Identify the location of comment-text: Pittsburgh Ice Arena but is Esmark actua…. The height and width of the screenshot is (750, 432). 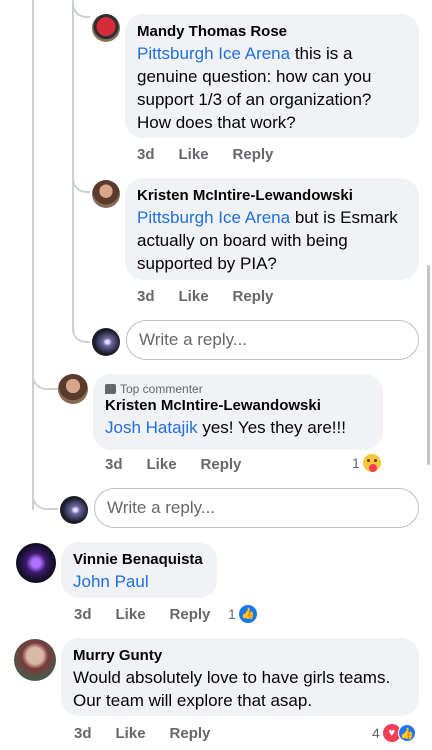
(272, 240).